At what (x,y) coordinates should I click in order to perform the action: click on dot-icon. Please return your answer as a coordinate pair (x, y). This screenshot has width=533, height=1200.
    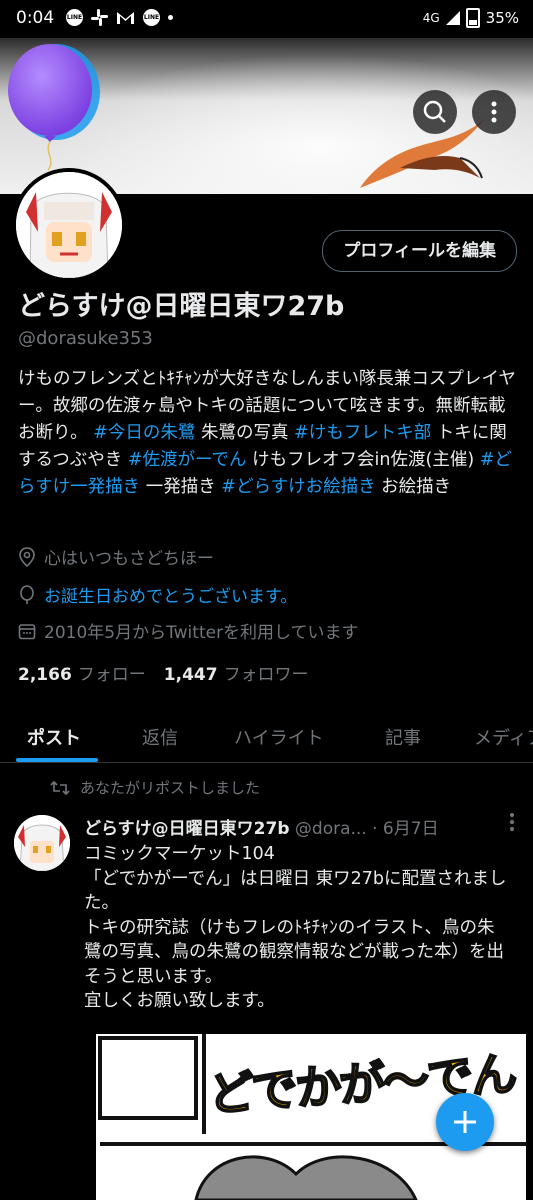
    Looking at the image, I should click on (170, 17).